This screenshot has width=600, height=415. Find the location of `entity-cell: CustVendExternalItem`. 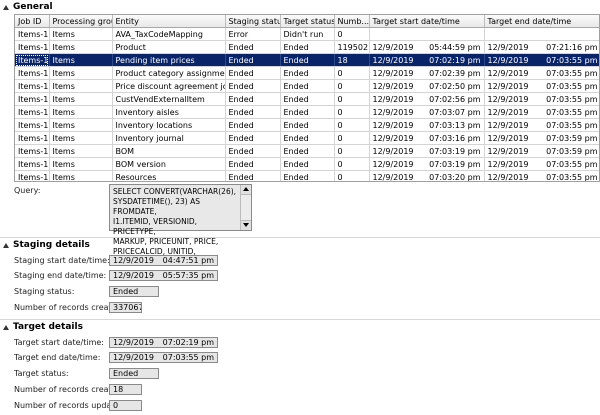

entity-cell: CustVendExternalItem is located at coordinates (169, 99).